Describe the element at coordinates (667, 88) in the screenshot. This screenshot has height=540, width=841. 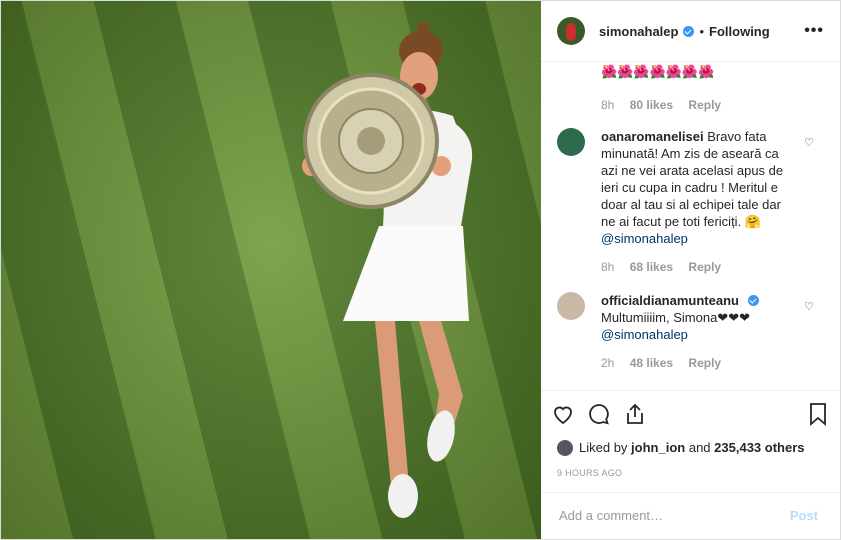
I see `comment-partial: 🌺🌺🌺🌺🌺🌺🌺 8h 80 likes Reply` at that location.